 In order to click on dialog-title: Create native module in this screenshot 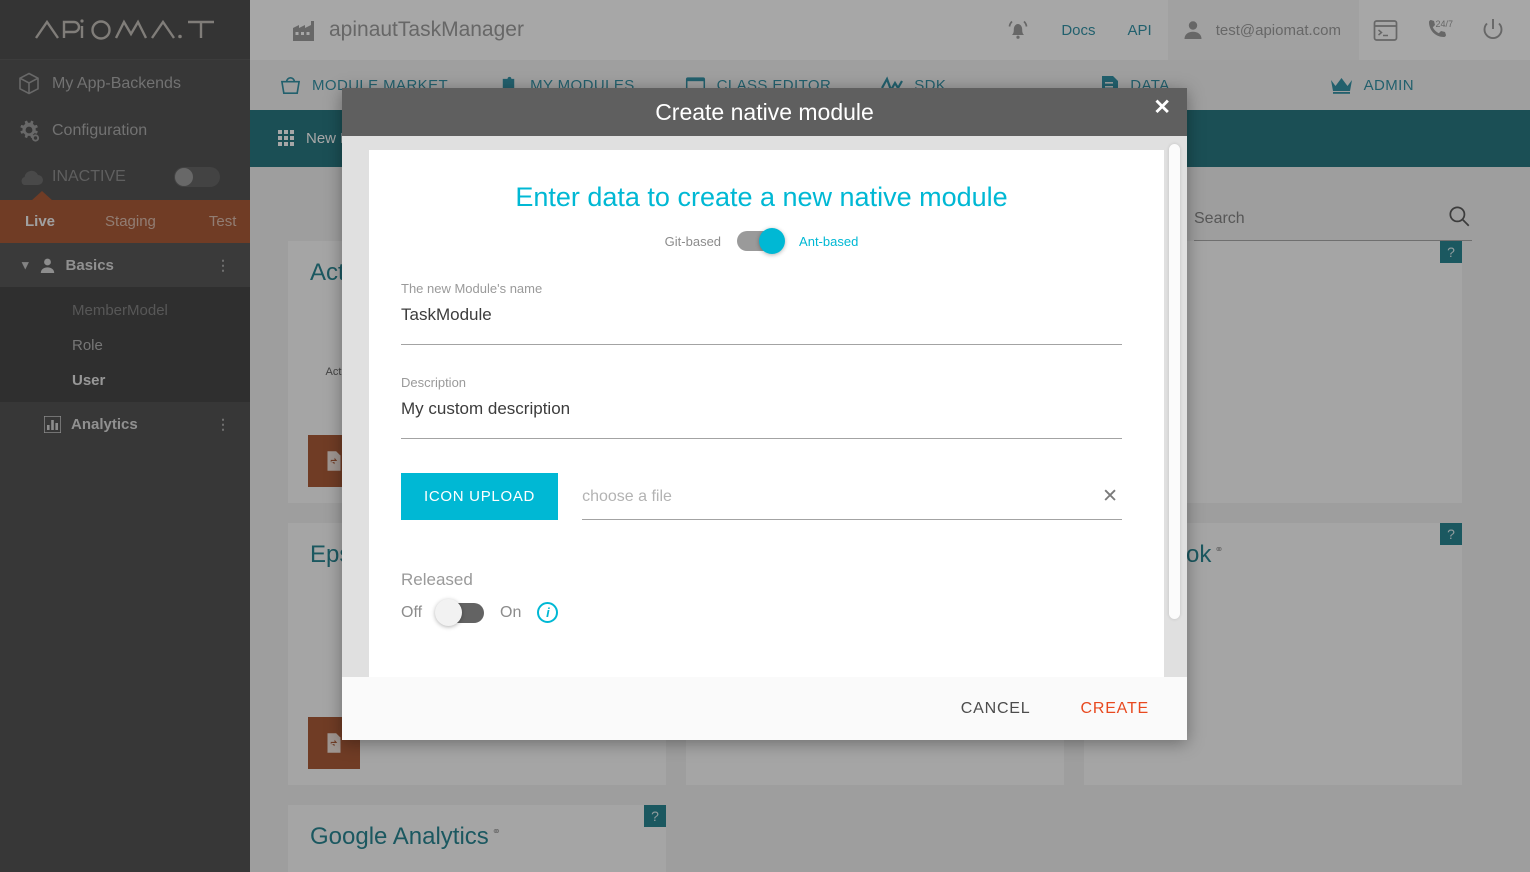, I will do `click(764, 111)`.